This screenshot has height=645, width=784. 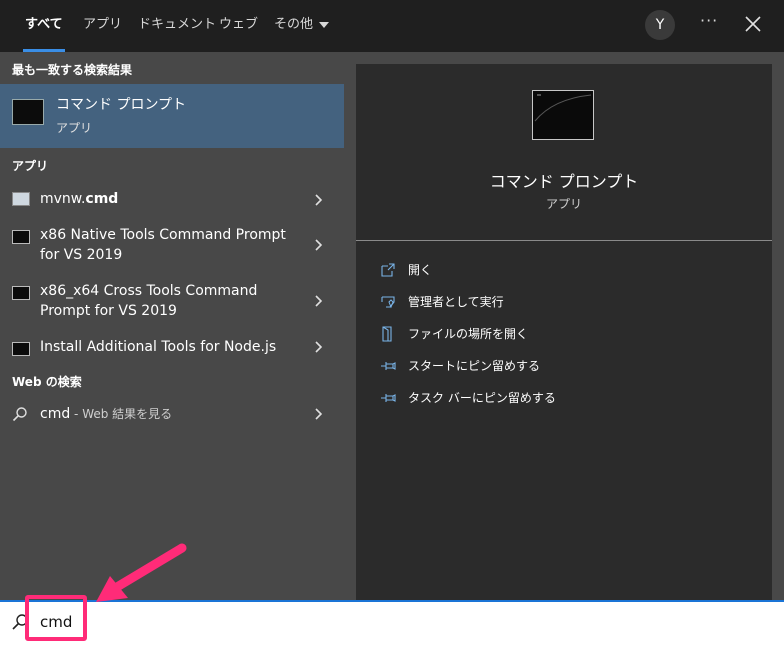 I want to click on more-options-button: ···, so click(x=709, y=20).